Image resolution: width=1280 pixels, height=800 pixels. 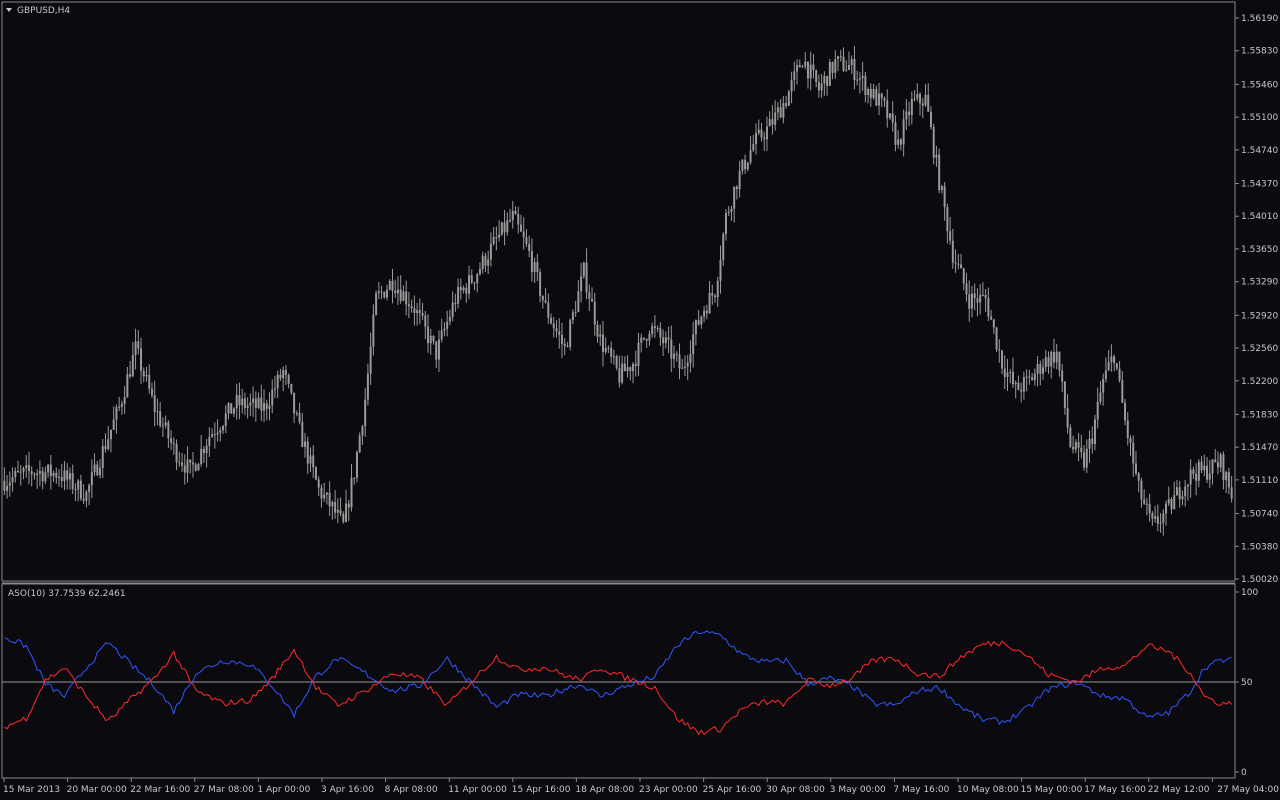 What do you see at coordinates (67, 594) in the screenshot?
I see `indicator-label: ASO(10) 37.7539 62.2461` at bounding box center [67, 594].